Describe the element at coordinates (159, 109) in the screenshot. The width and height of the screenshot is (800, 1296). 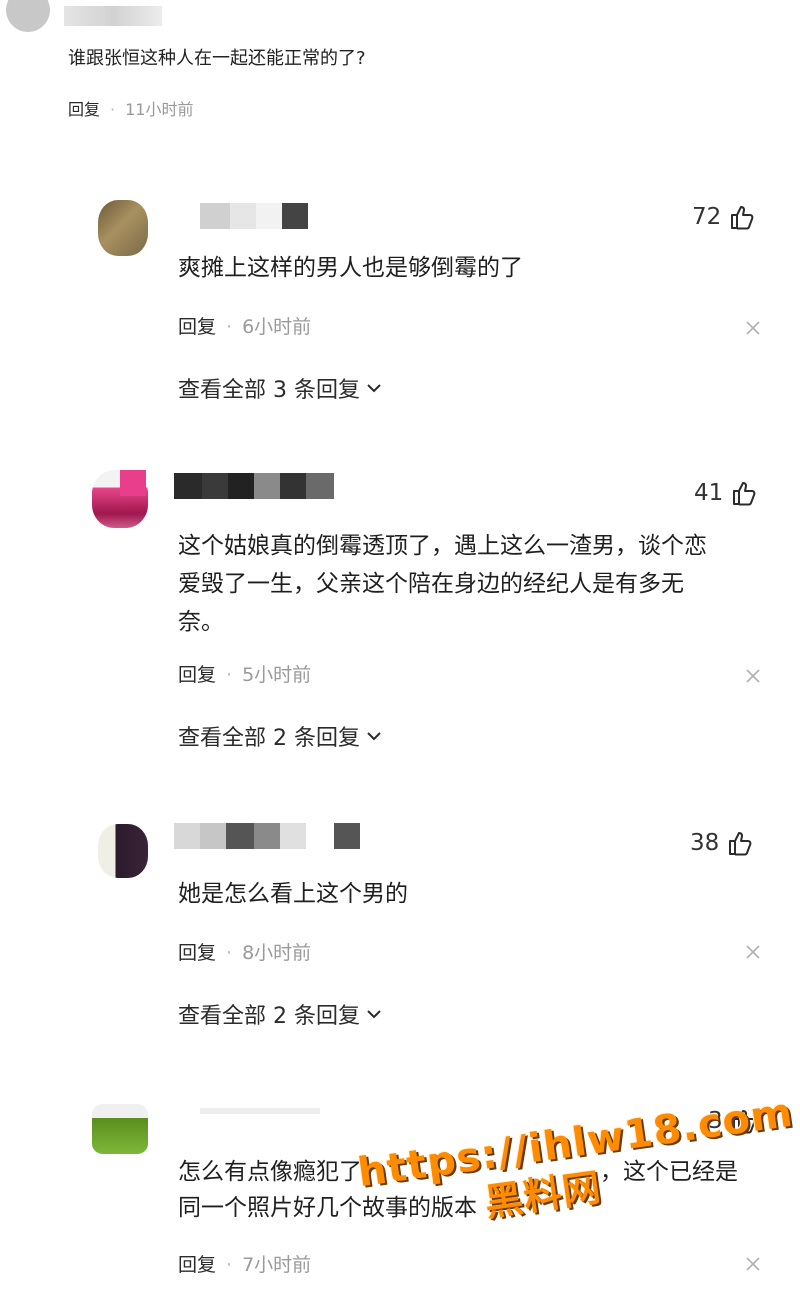
I see `timestamp: 11小时前` at that location.